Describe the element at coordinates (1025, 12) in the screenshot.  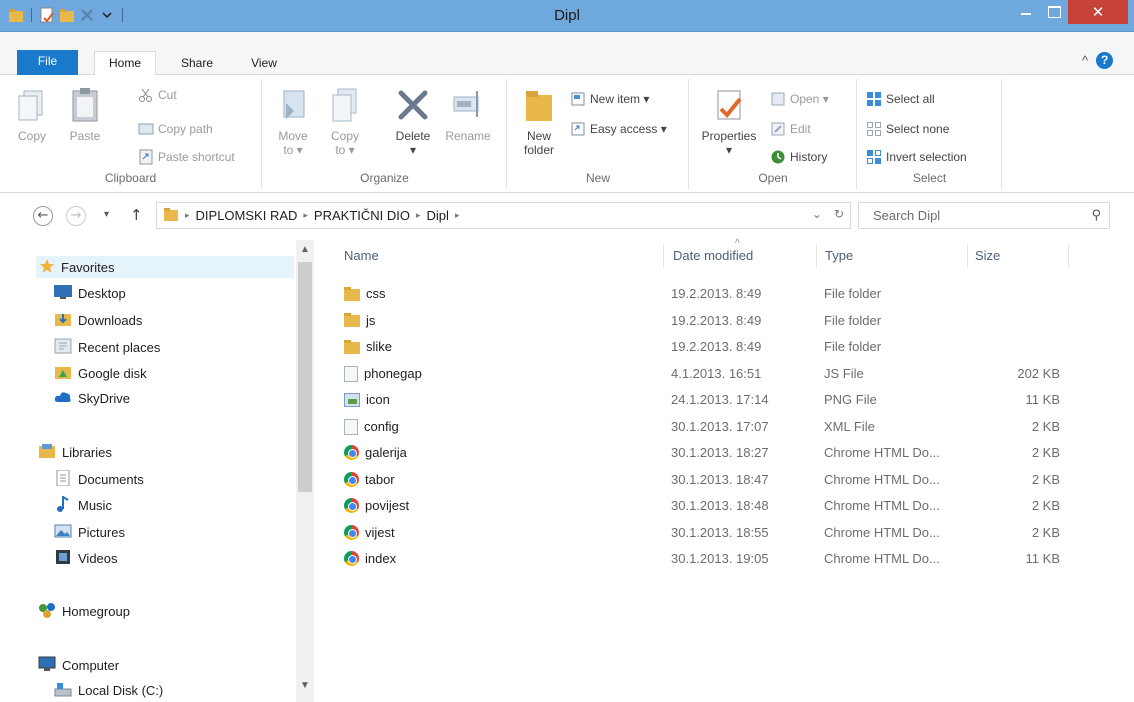
I see `minimize-button` at that location.